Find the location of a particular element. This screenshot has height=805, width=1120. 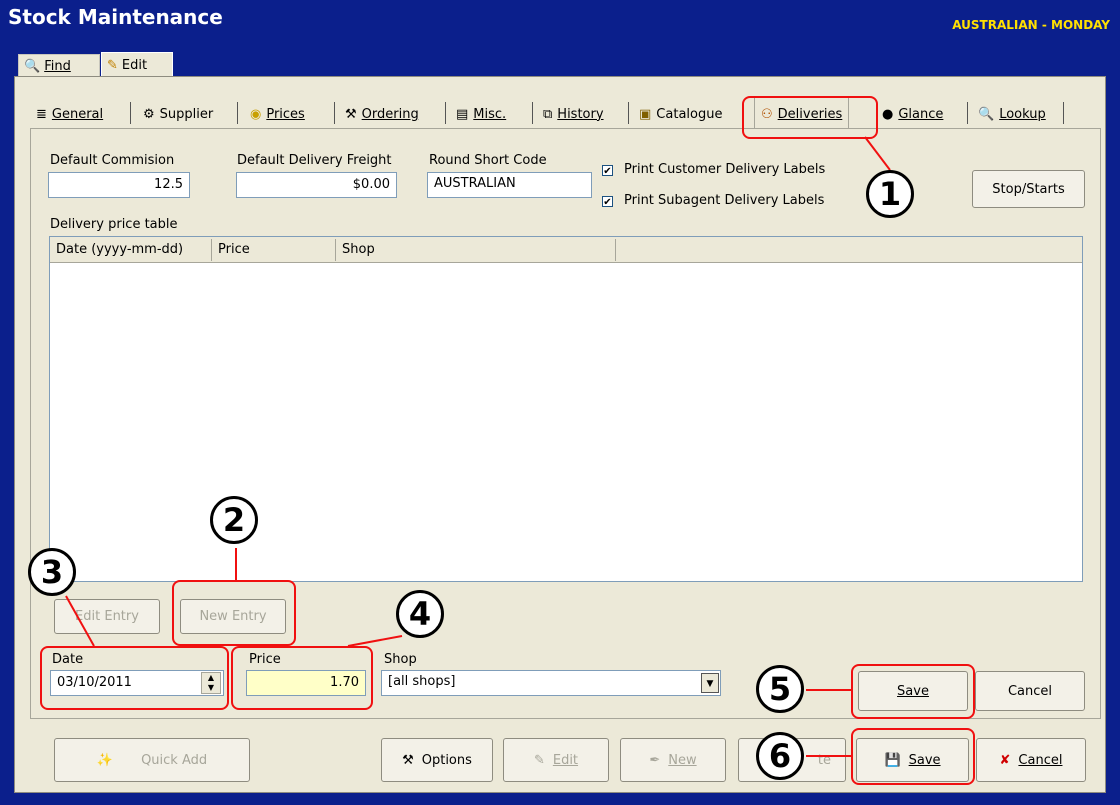

callout-6: 6 is located at coordinates (780, 756).